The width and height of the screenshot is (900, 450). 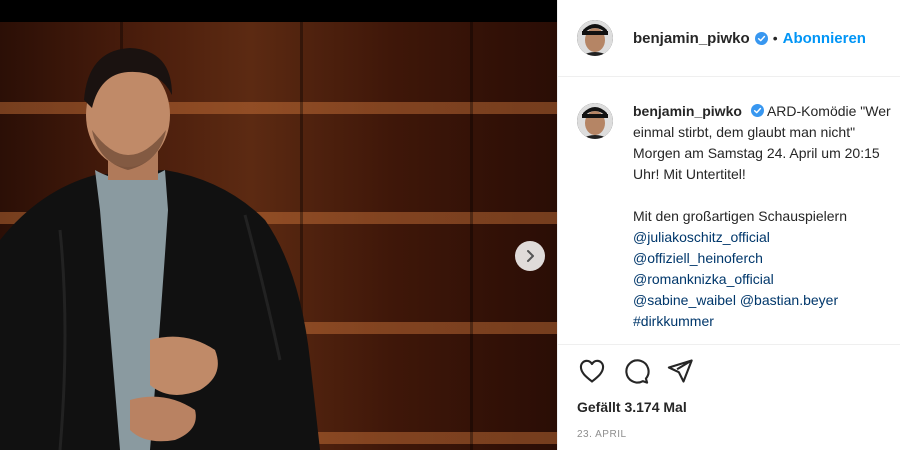 What do you see at coordinates (824, 38) in the screenshot?
I see `follow-button: Abonnieren` at bounding box center [824, 38].